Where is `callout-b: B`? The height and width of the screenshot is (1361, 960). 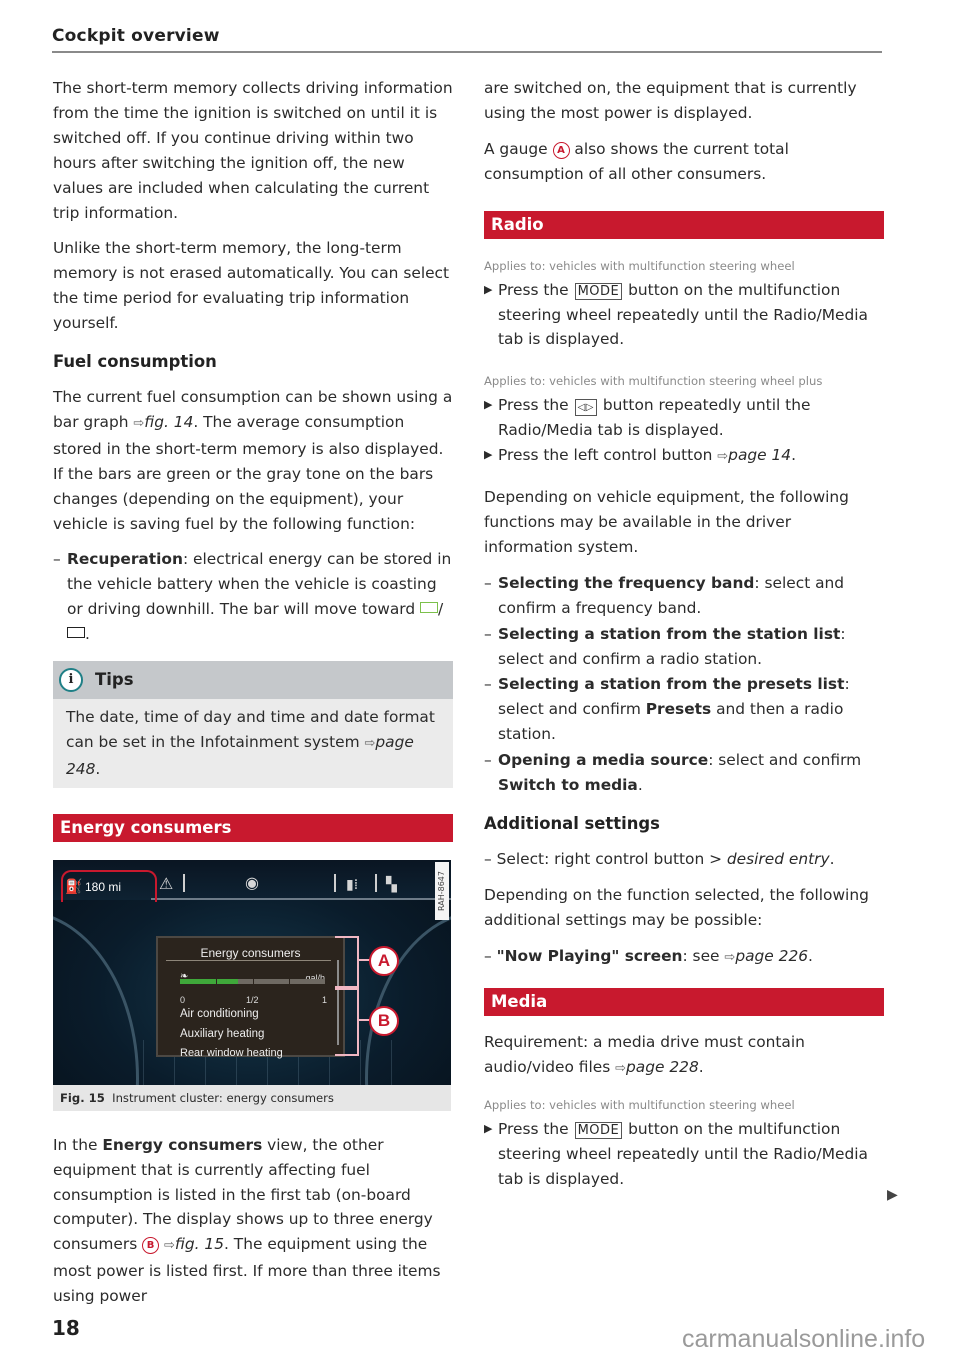 callout-b: B is located at coordinates (384, 1020).